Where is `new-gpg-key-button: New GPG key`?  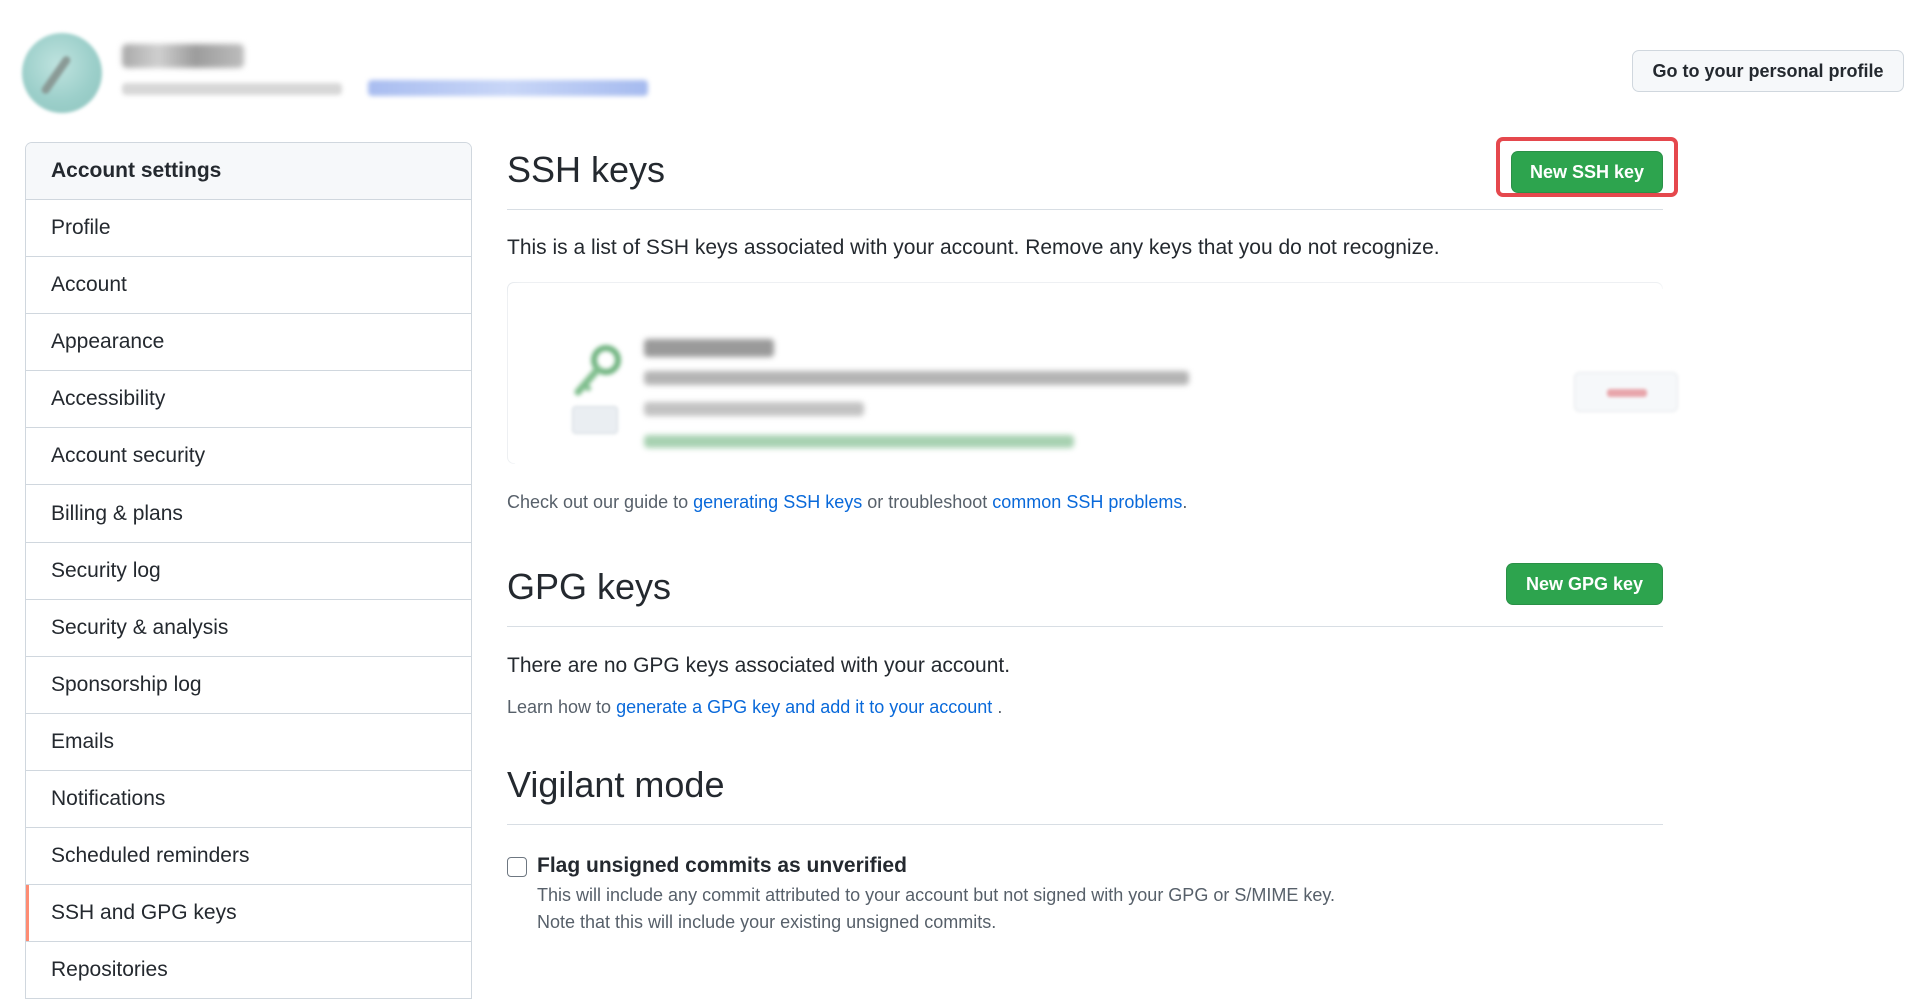
new-gpg-key-button: New GPG key is located at coordinates (1584, 584).